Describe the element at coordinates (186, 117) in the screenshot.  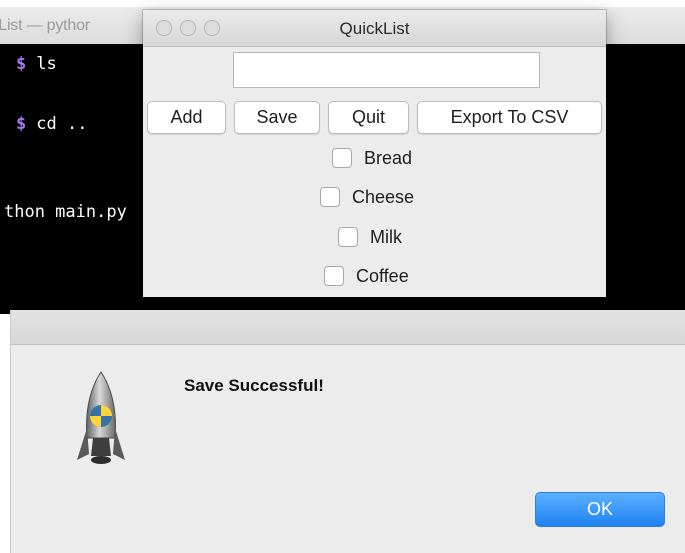
I see `add-button: Add` at that location.